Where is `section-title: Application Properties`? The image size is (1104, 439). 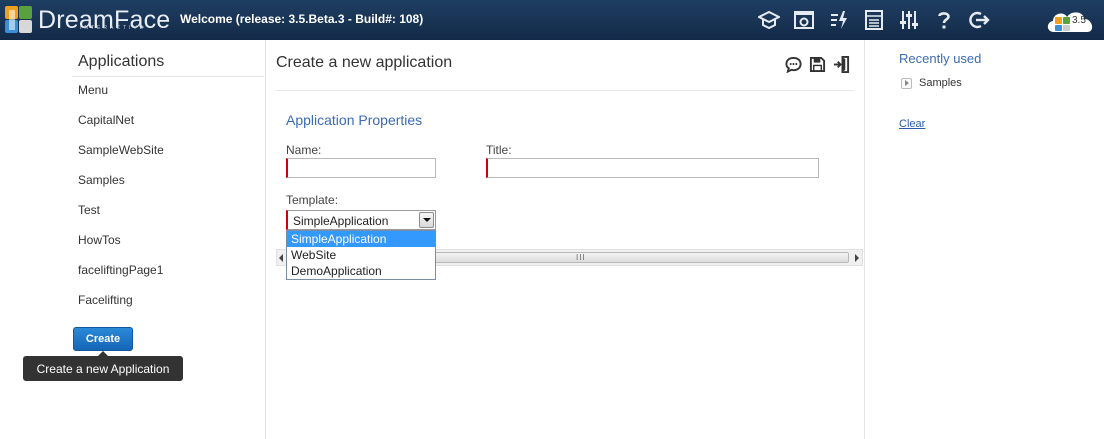
section-title: Application Properties is located at coordinates (354, 120).